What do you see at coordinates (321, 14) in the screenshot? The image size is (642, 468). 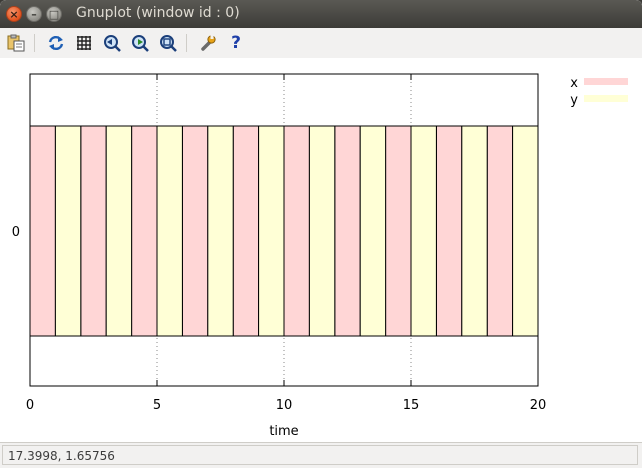 I see `title-bar: × – □ Gnuplot (window id : 0)` at bounding box center [321, 14].